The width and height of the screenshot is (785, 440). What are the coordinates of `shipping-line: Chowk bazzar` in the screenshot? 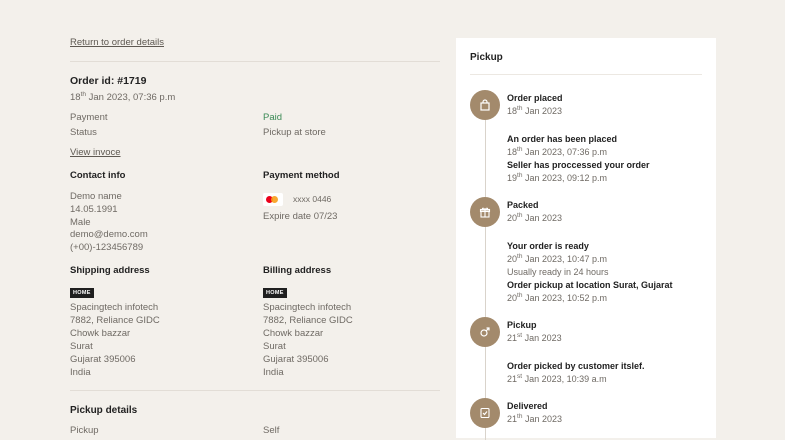 It's located at (100, 333).